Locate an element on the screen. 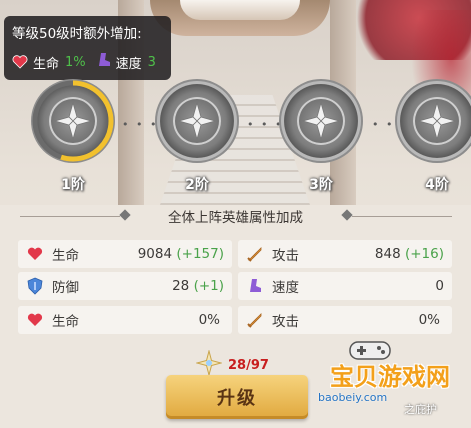  level-bonus-tooltip: 等级50级时额外增加: 生命 1% 速度 3 is located at coordinates (87, 48).